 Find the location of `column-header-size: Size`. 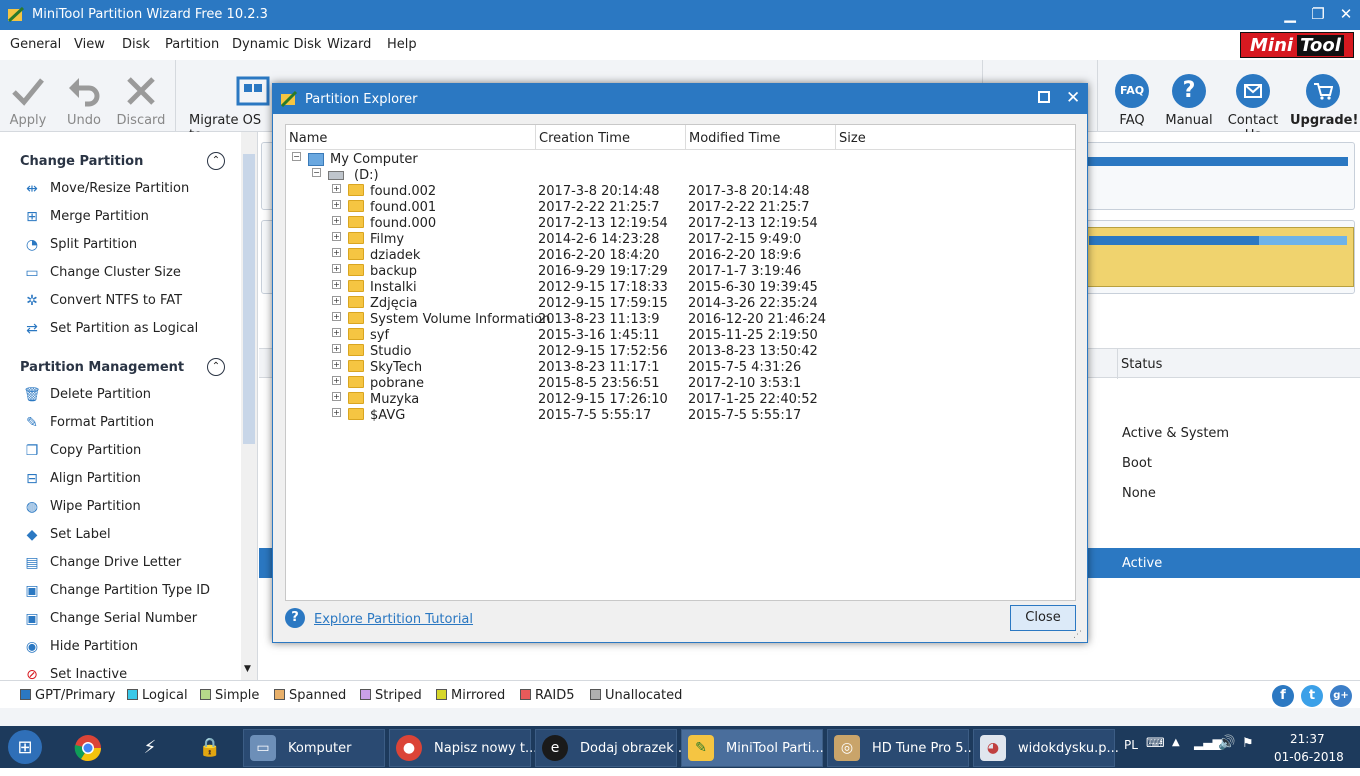

column-header-size: Size is located at coordinates (955, 137).